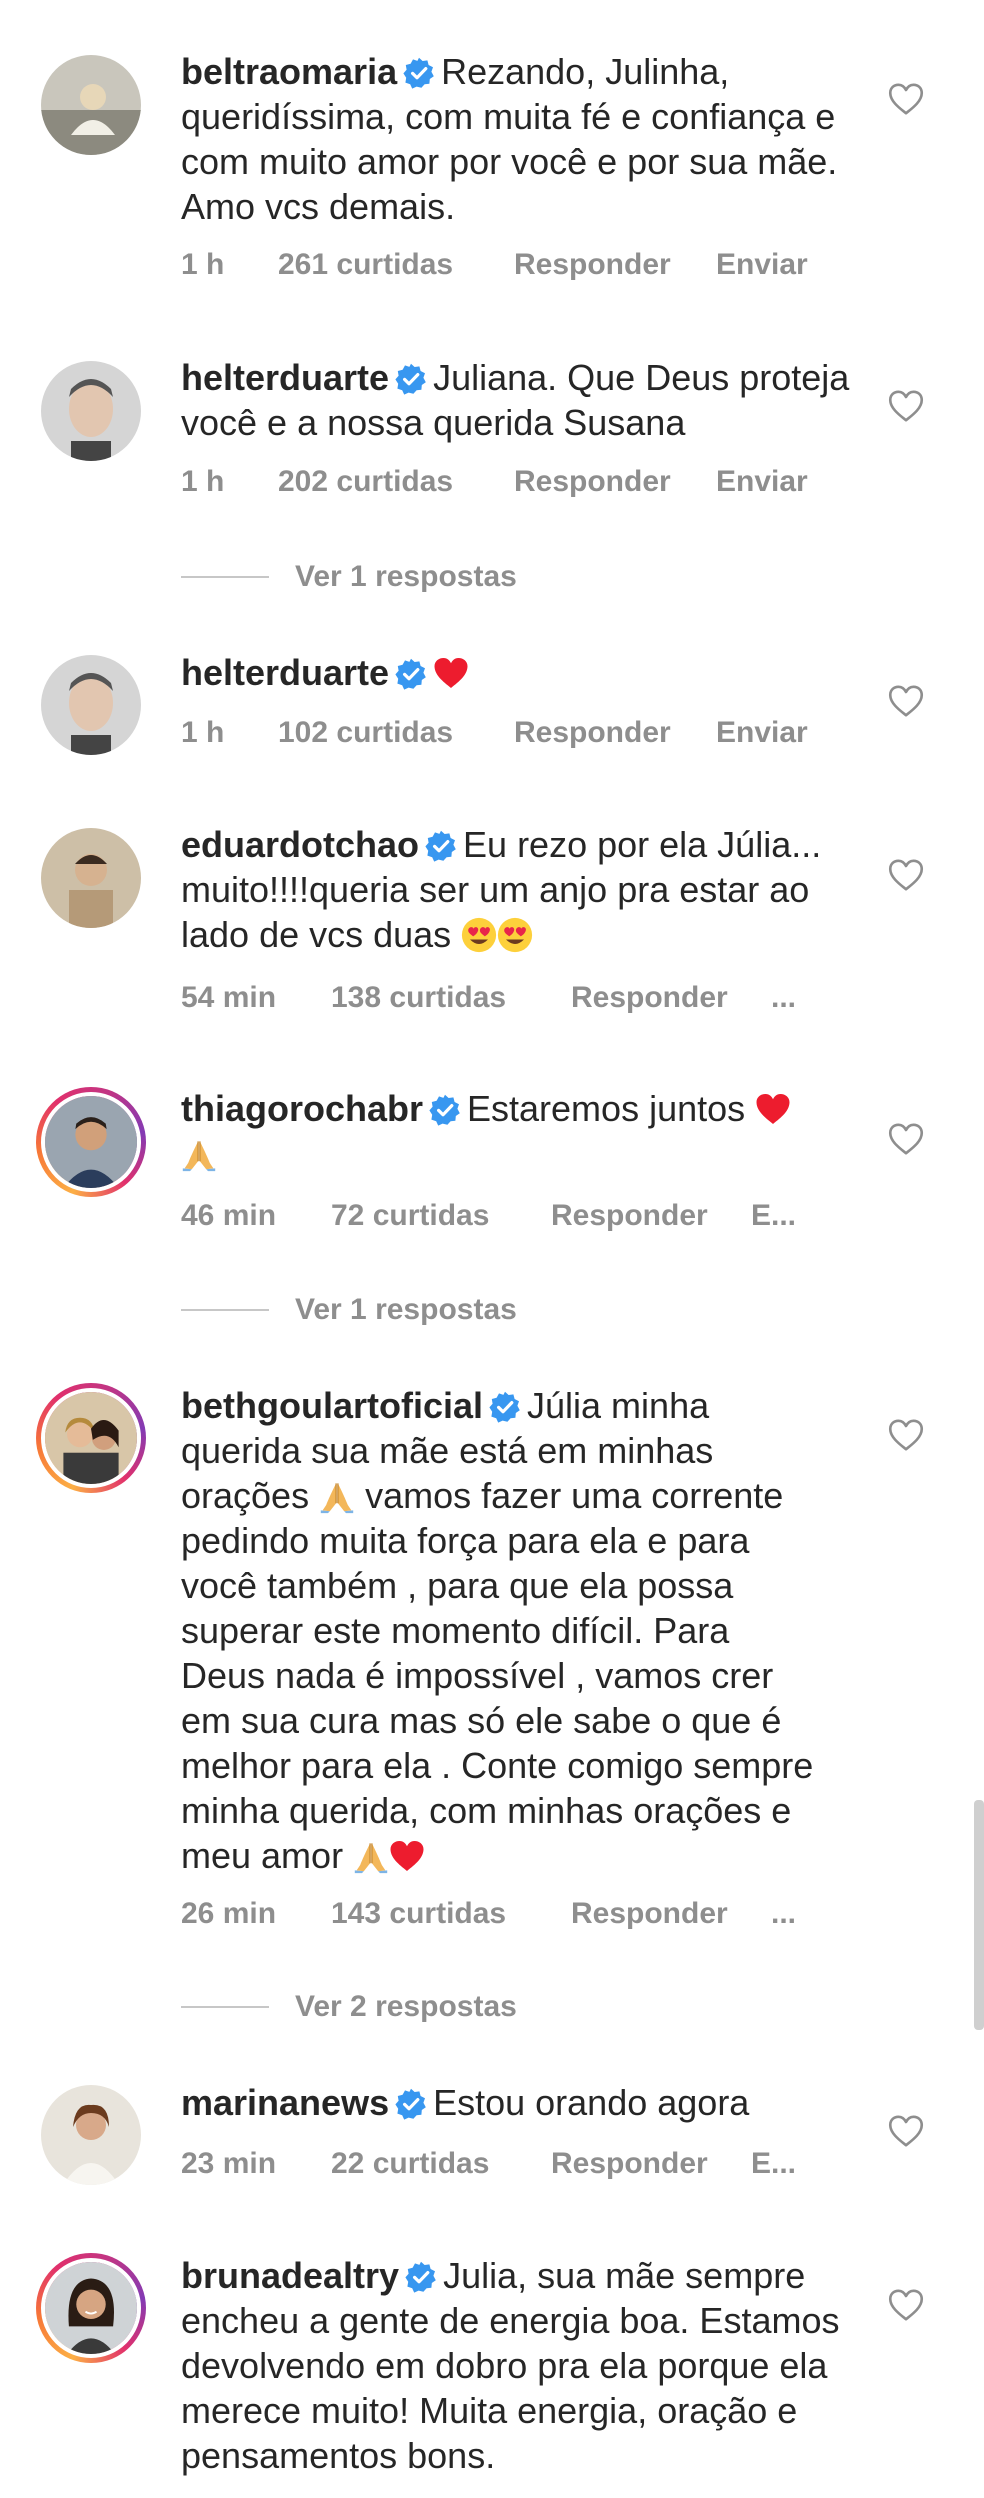 This screenshot has width=984, height=2498. I want to click on like-count: 138 curtidas, so click(418, 998).